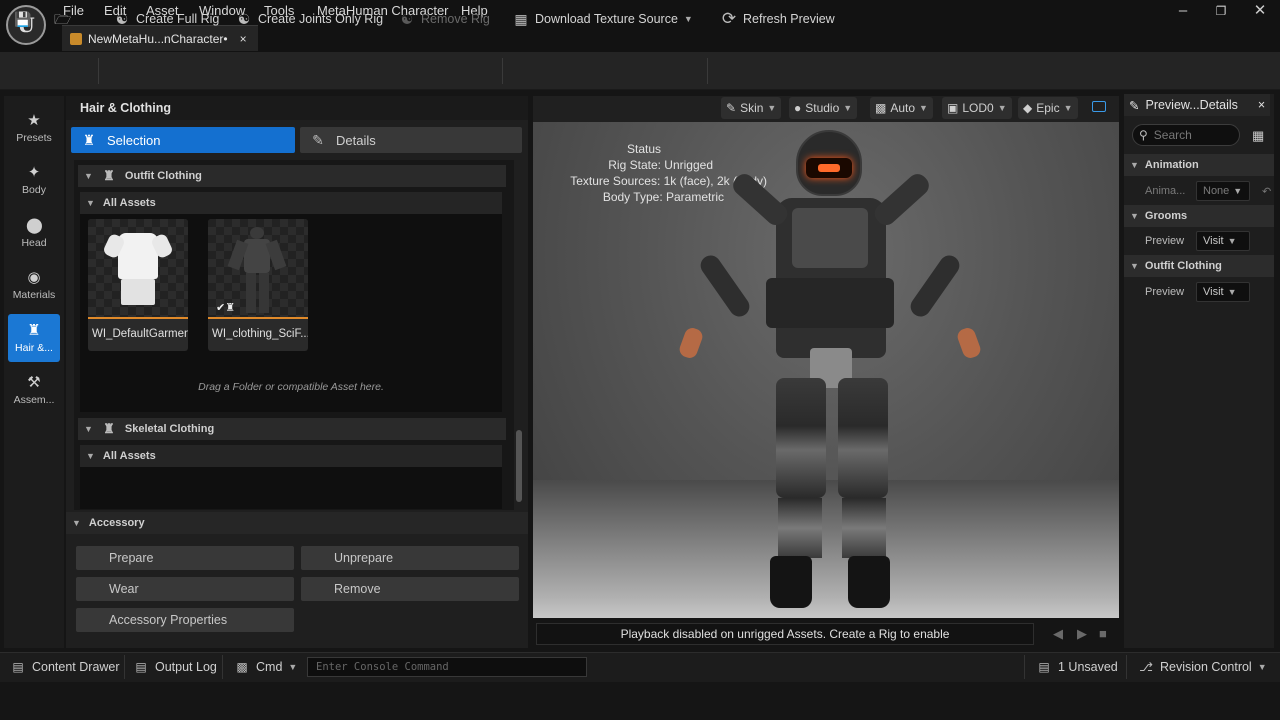 The width and height of the screenshot is (1280, 720). Describe the element at coordinates (1223, 292) in the screenshot. I see `outfit-preview-dropdown: Visit ▼` at that location.